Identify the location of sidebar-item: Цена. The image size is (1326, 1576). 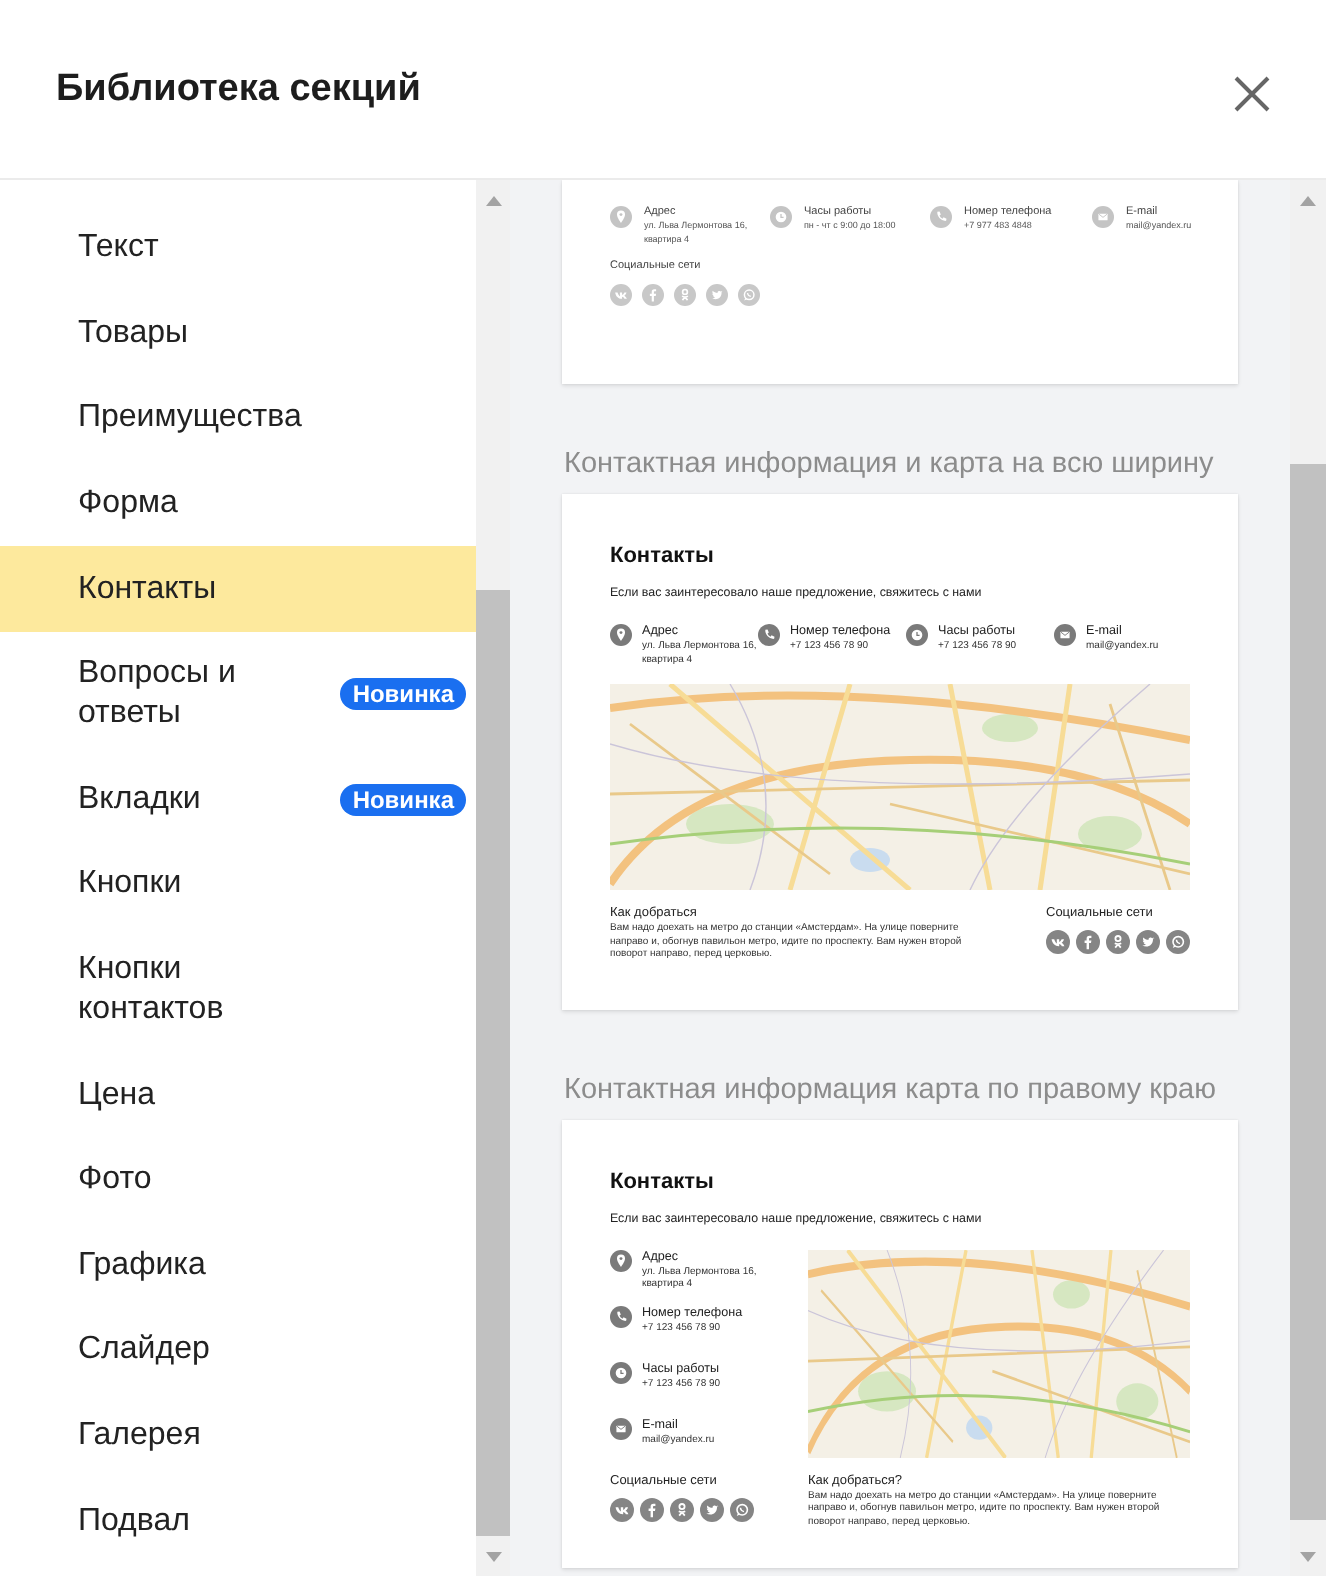
(238, 1095).